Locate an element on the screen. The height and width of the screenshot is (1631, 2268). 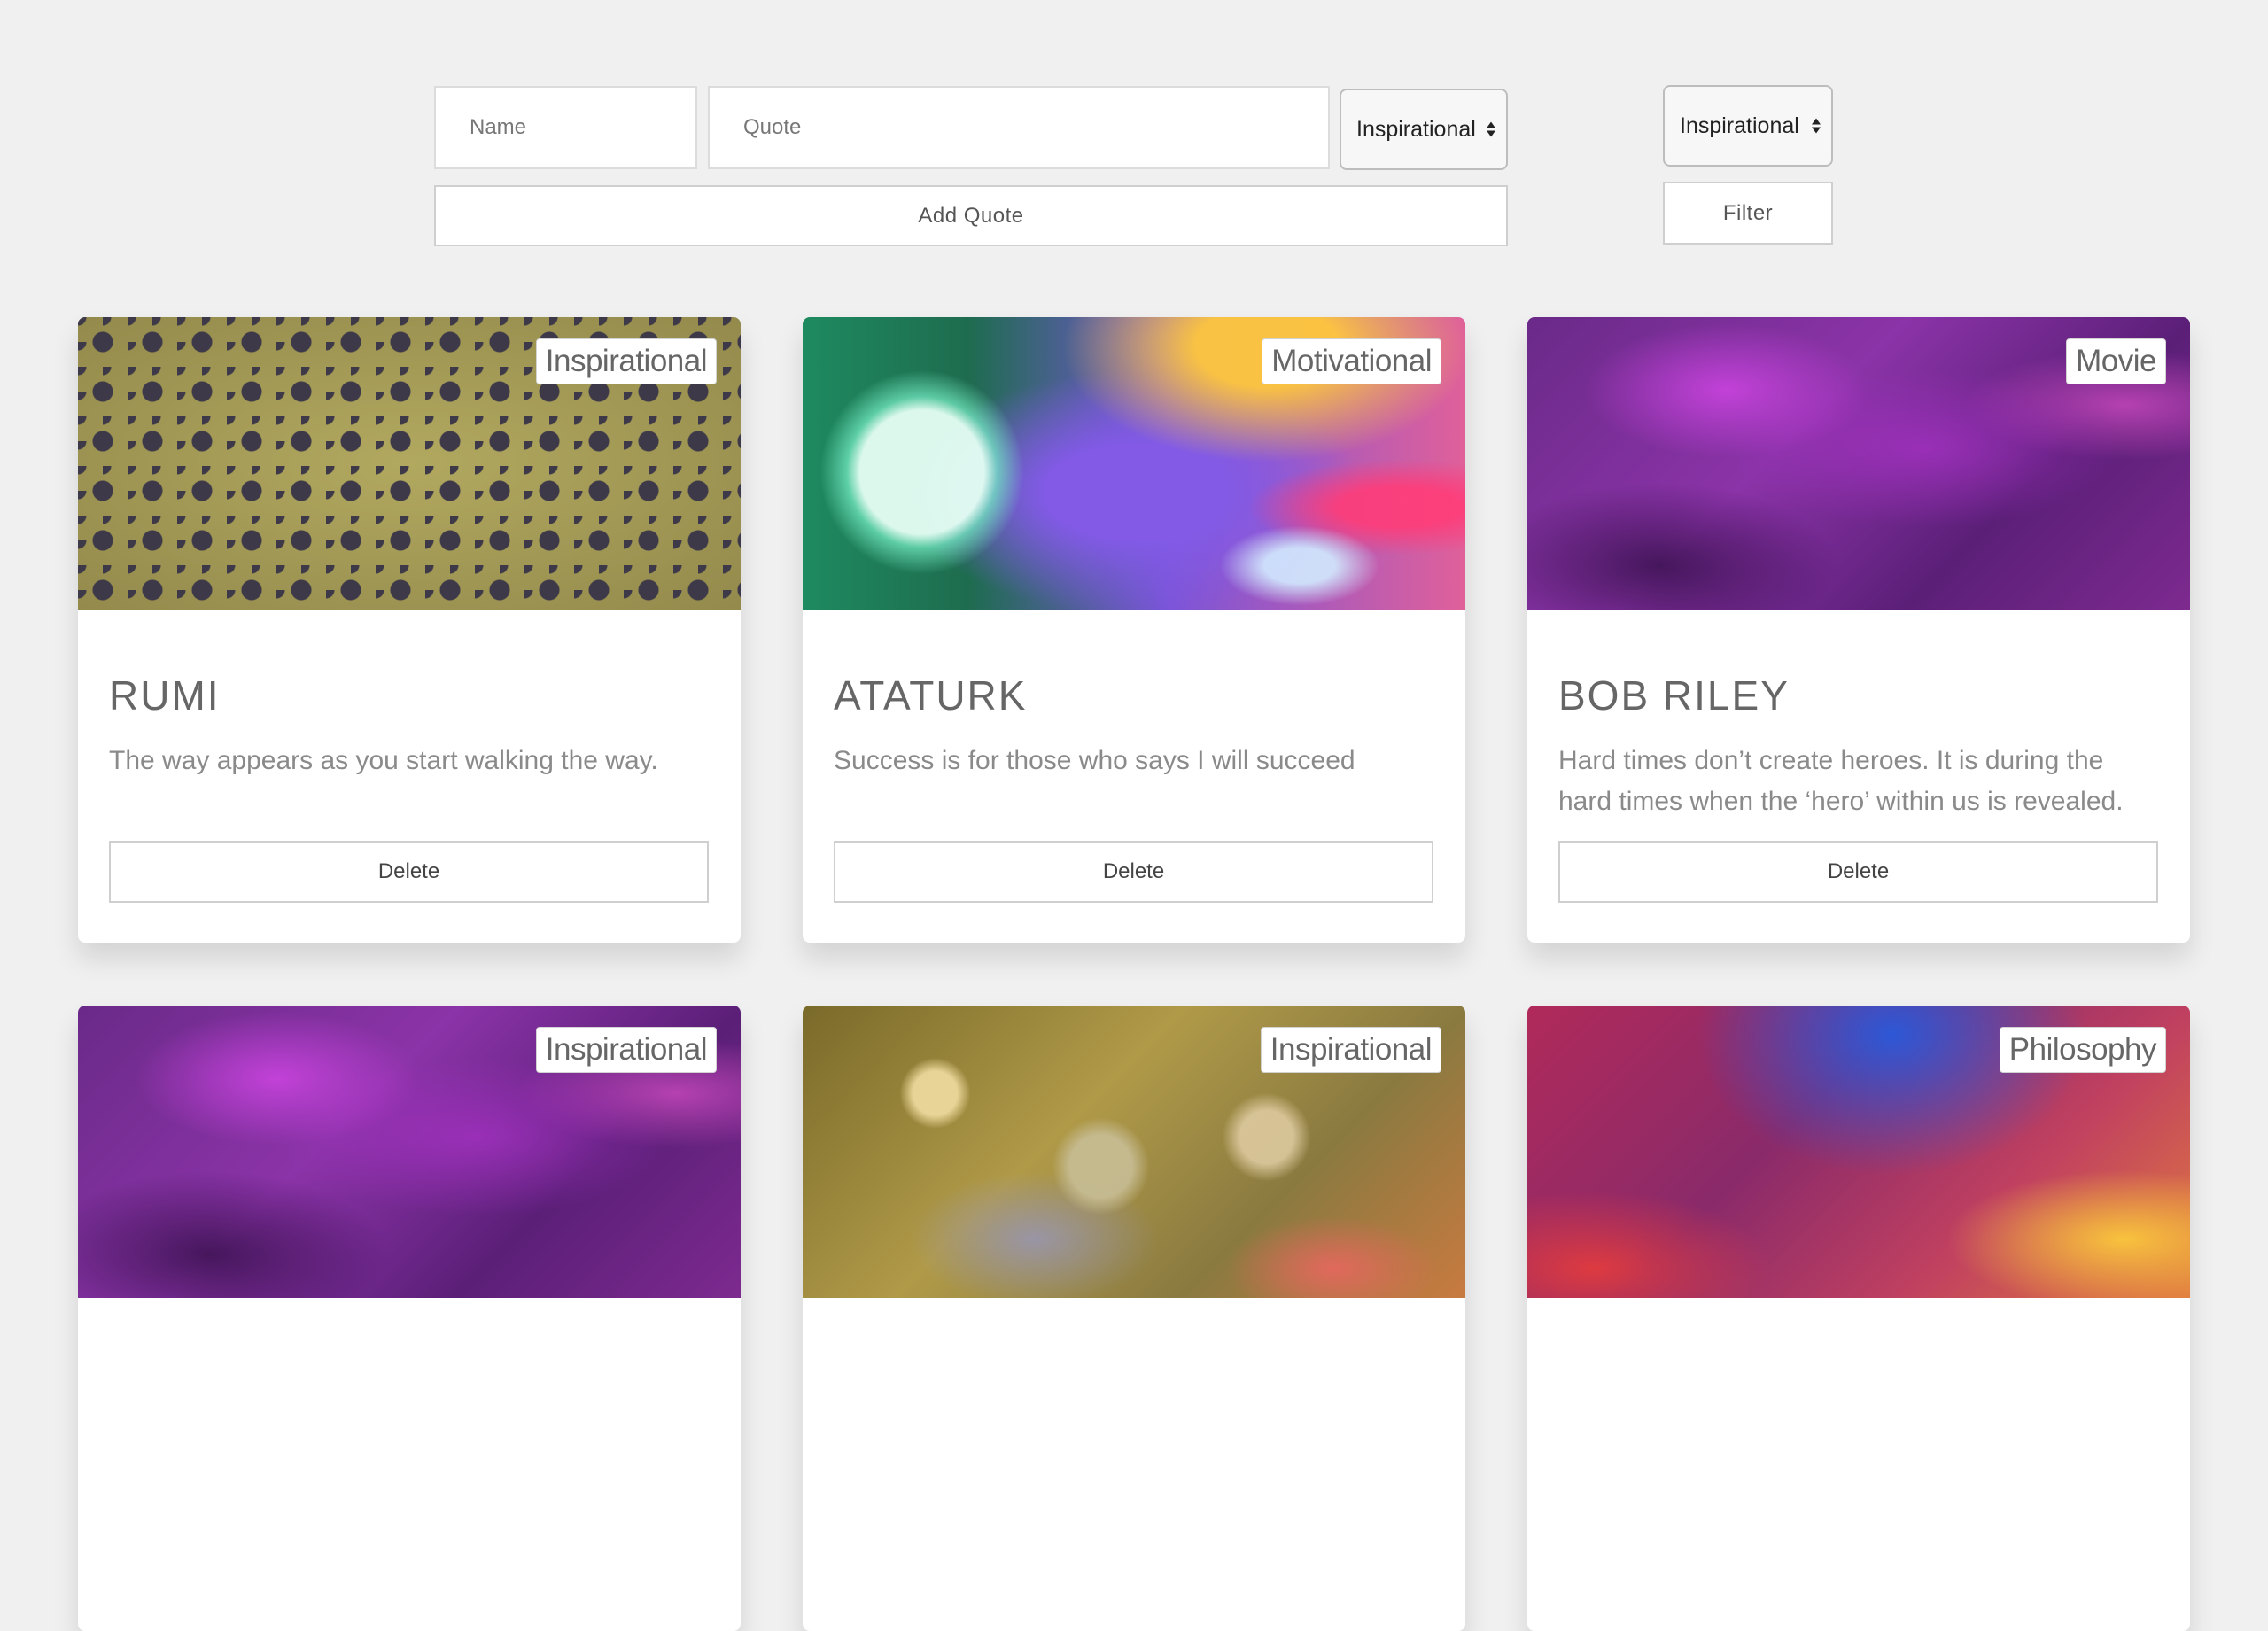
quote-input-placeholder: Quote is located at coordinates (772, 127).